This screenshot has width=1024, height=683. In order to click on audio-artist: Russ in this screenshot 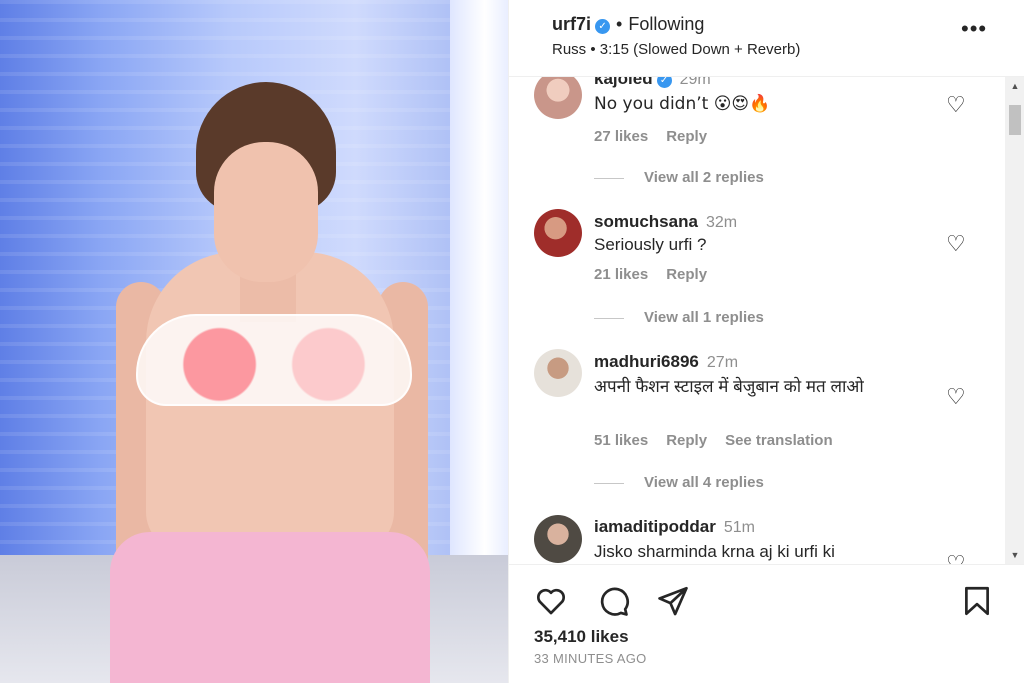, I will do `click(569, 49)`.